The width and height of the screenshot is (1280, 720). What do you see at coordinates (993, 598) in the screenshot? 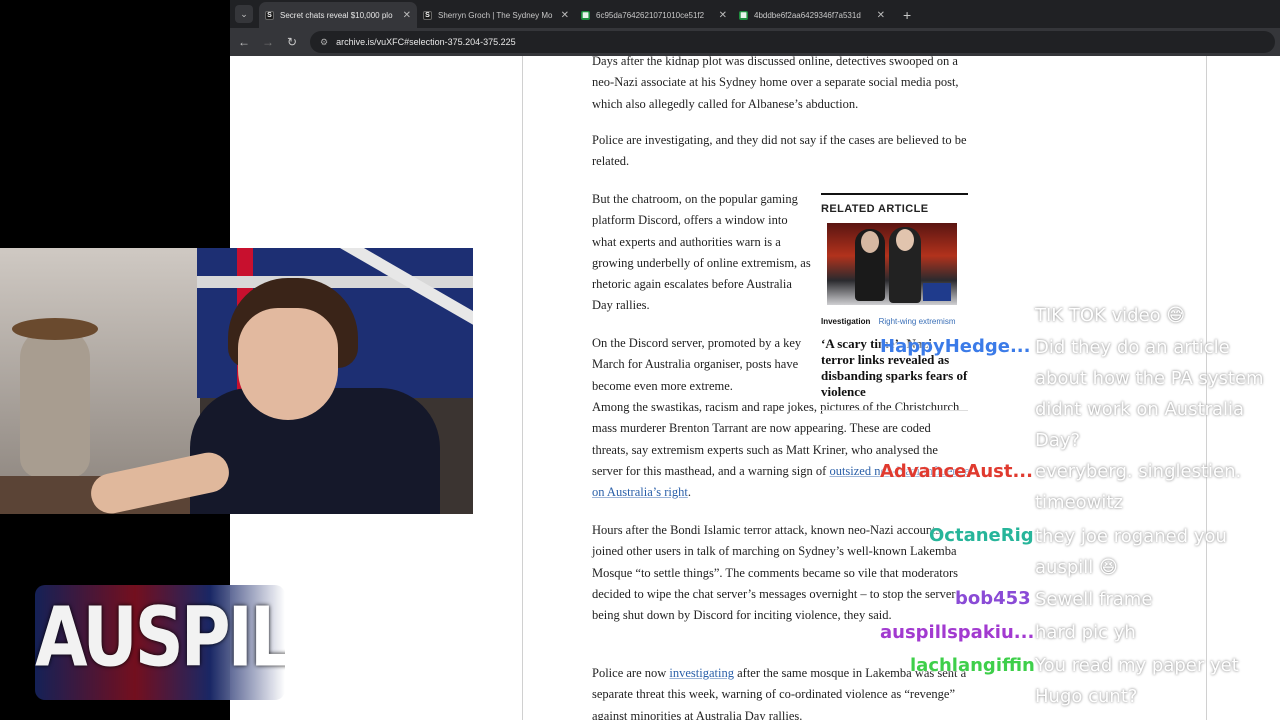
I see `chat-username: bob453` at bounding box center [993, 598].